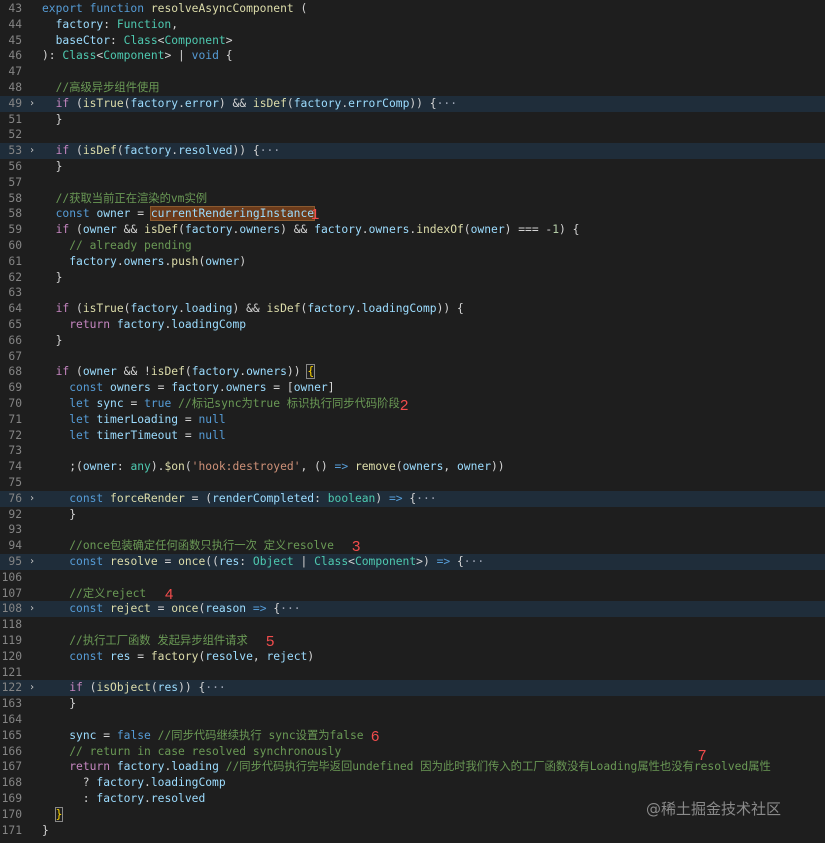  Describe the element at coordinates (15, 230) in the screenshot. I see `line-number: 59` at that location.